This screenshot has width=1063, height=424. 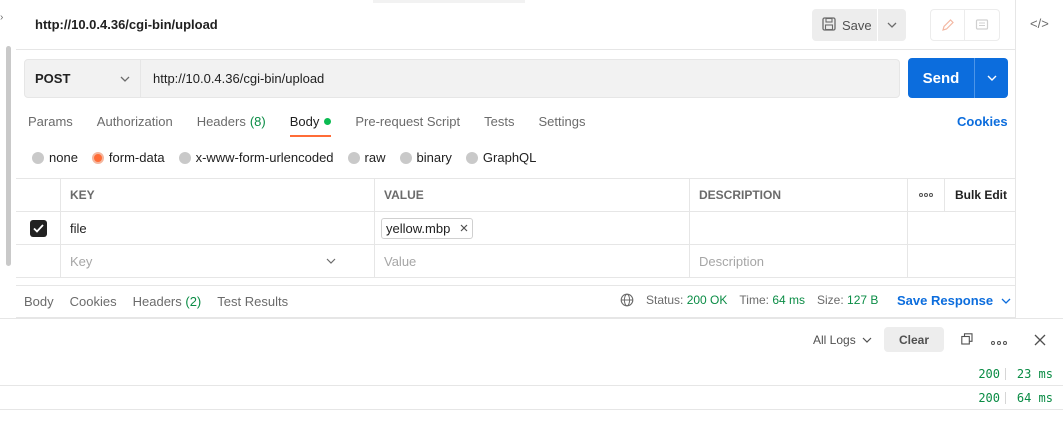 What do you see at coordinates (788, 300) in the screenshot?
I see `time-value: 64 ms` at bounding box center [788, 300].